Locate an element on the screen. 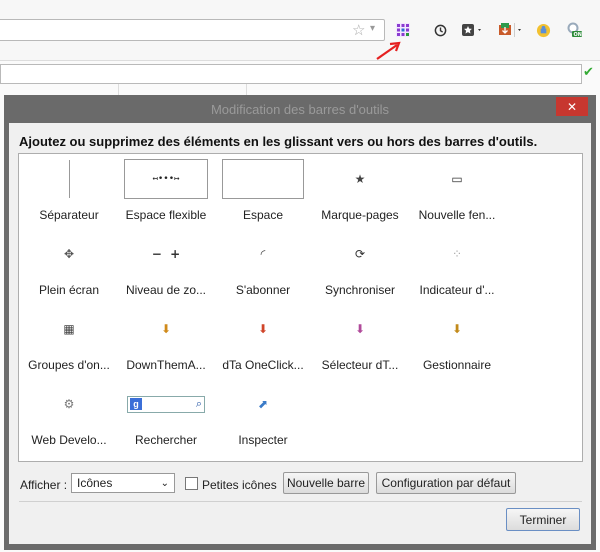  palette-item: ⟳ Synchroniser is located at coordinates (360, 269).